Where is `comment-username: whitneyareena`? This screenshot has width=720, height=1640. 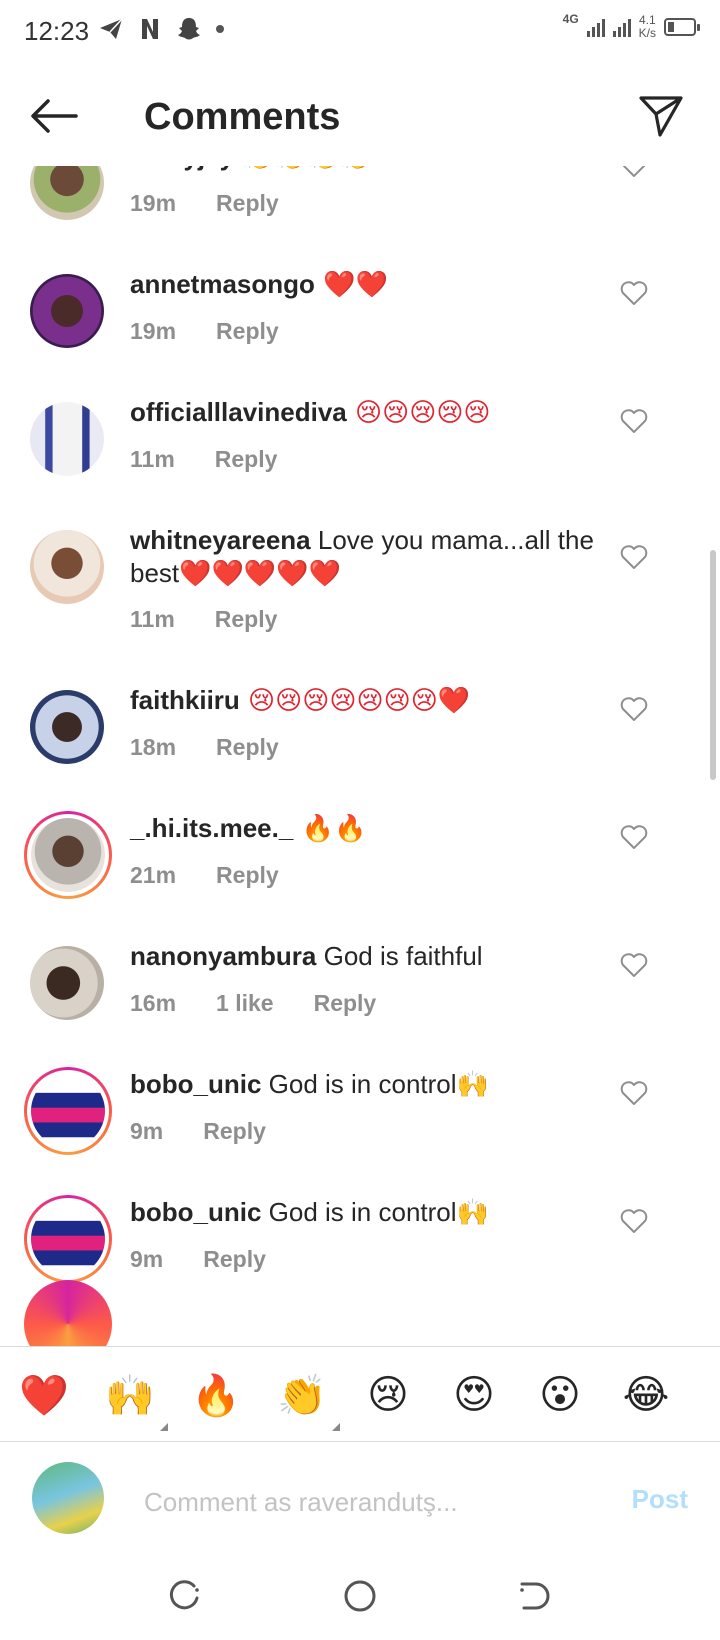
comment-username: whitneyareena is located at coordinates (220, 540).